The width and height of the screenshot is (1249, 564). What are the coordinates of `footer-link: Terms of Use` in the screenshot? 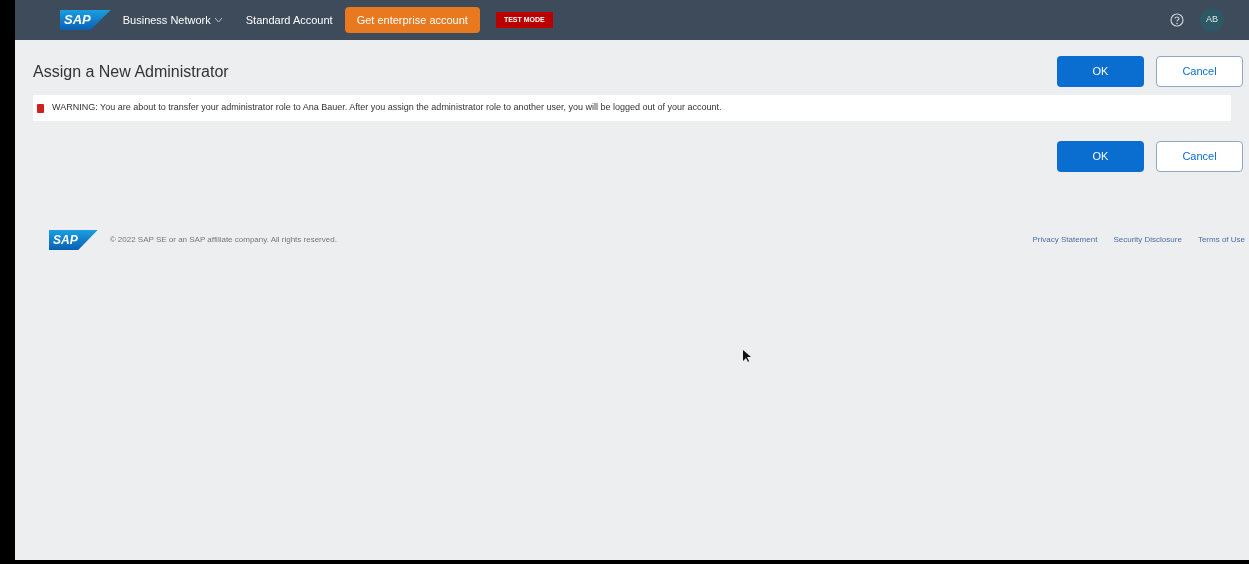 It's located at (1221, 240).